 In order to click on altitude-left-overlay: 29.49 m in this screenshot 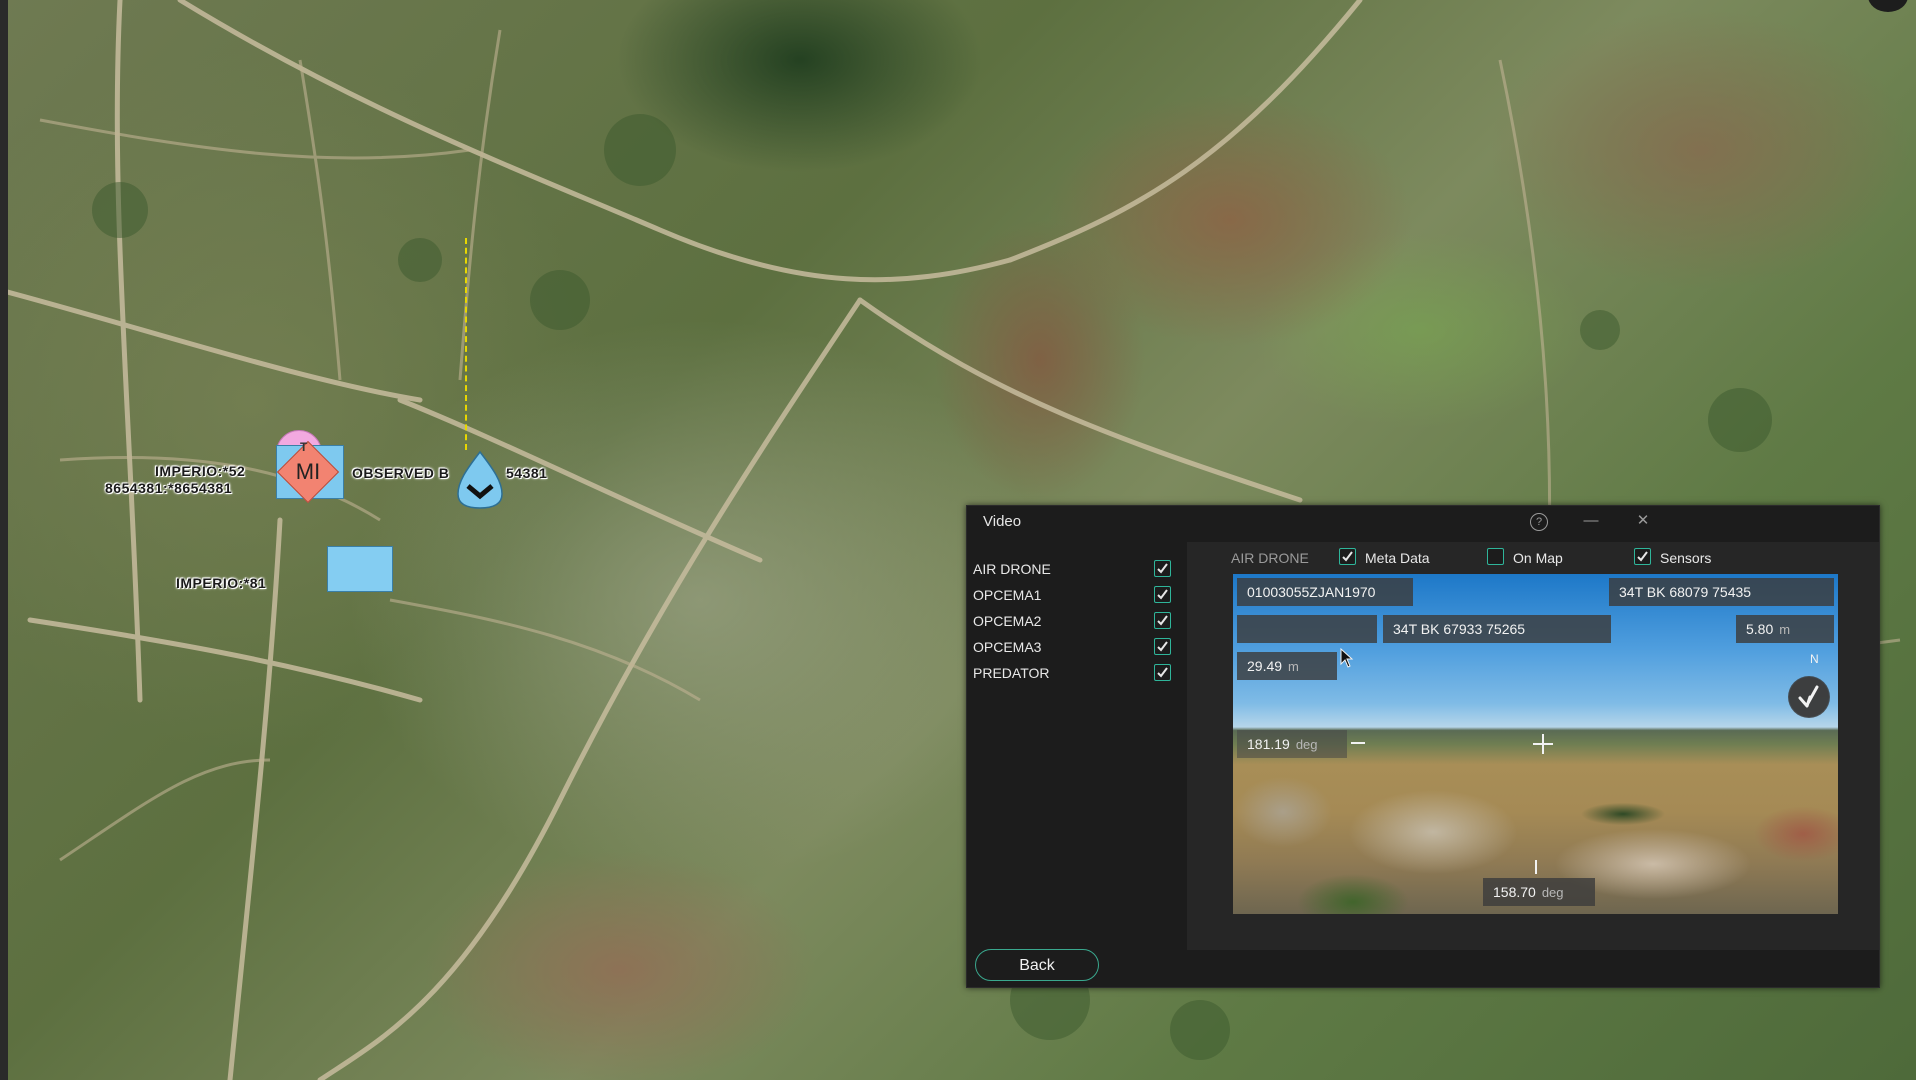, I will do `click(1287, 666)`.